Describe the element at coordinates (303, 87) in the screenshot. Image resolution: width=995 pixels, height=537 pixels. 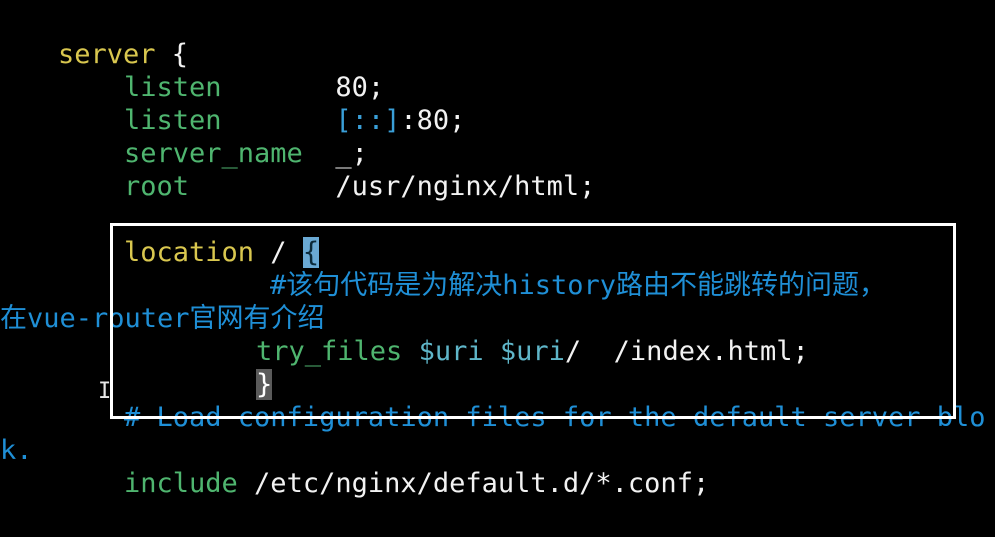
I see `token: 80;` at that location.